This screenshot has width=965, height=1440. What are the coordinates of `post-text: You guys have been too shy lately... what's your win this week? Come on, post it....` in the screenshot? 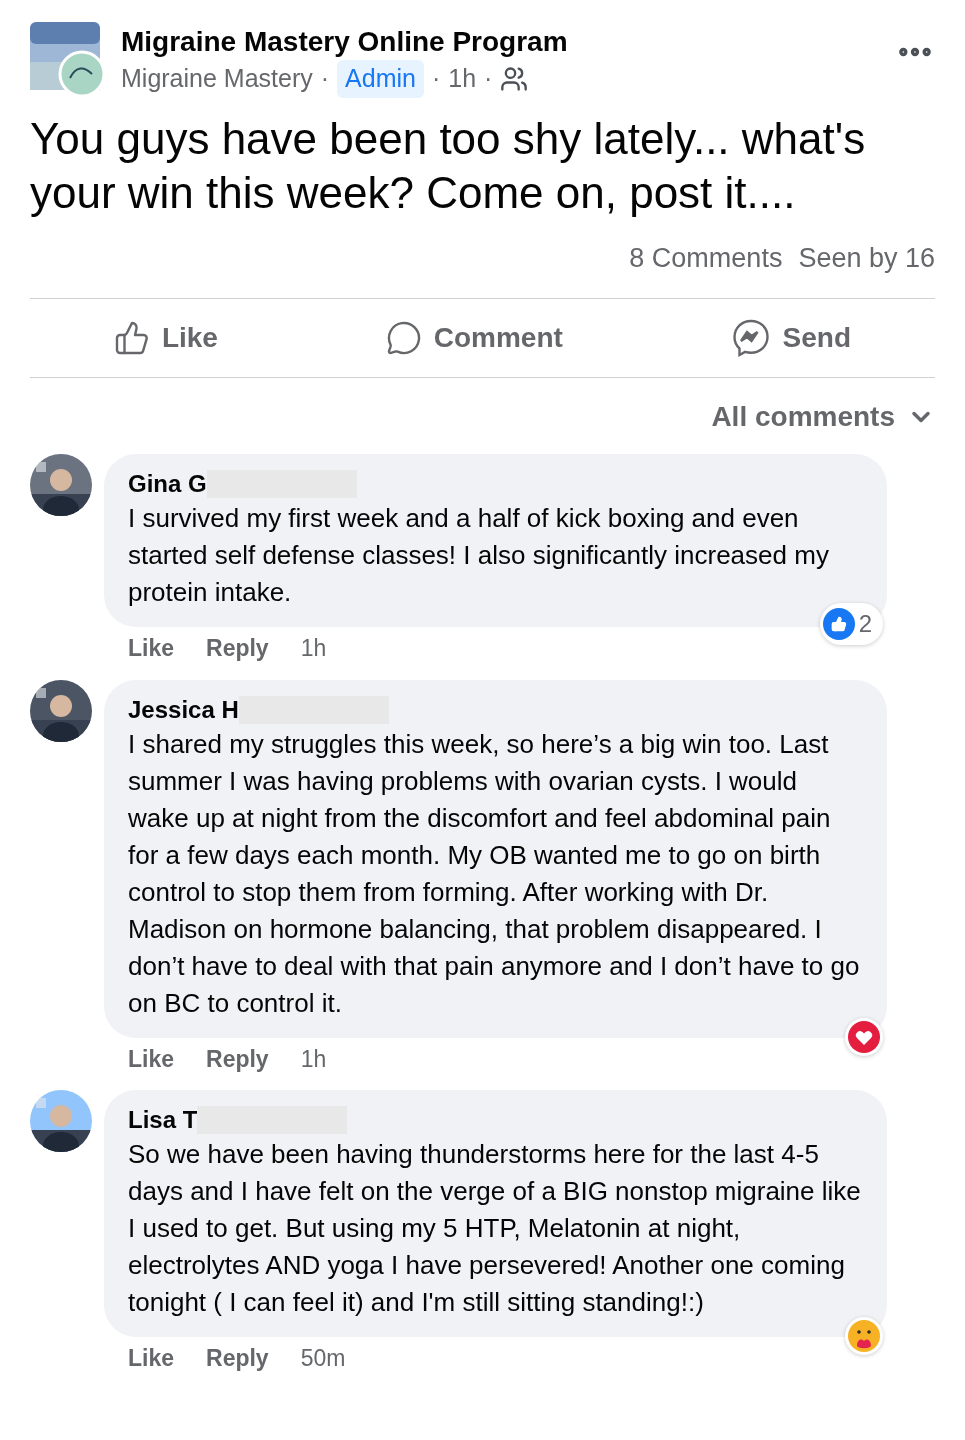 It's located at (448, 165).